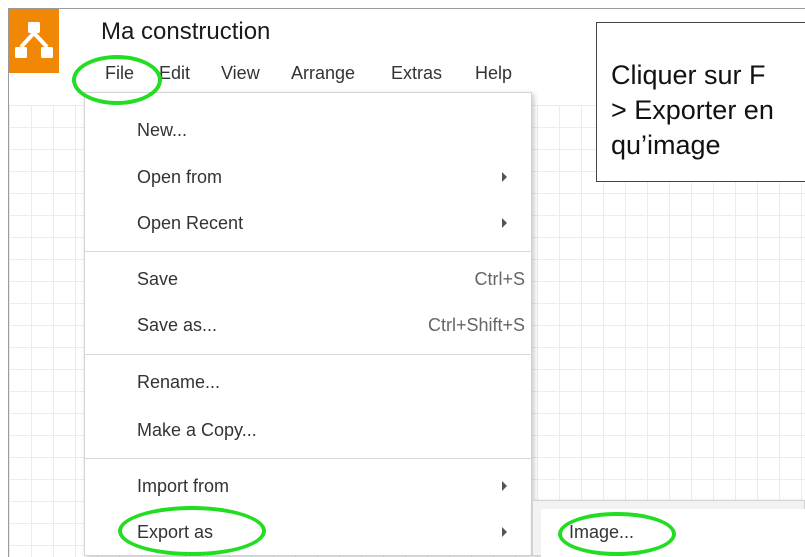  Describe the element at coordinates (158, 279) in the screenshot. I see `menu-item-label: Save` at that location.